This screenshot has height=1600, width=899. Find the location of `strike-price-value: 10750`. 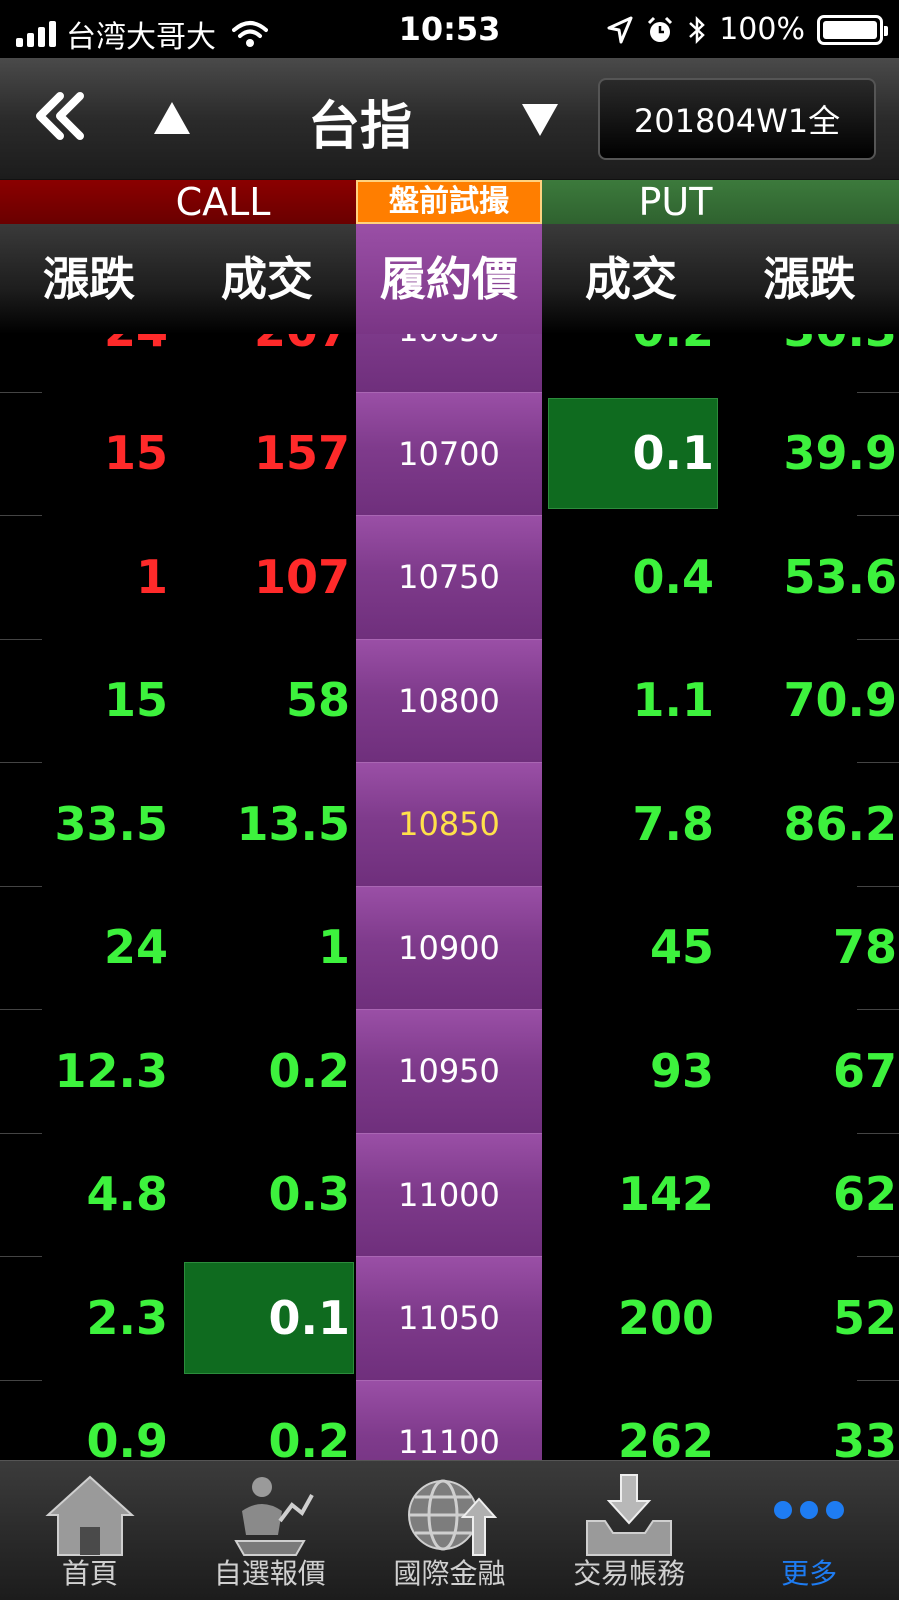

strike-price-value: 10750 is located at coordinates (449, 577).